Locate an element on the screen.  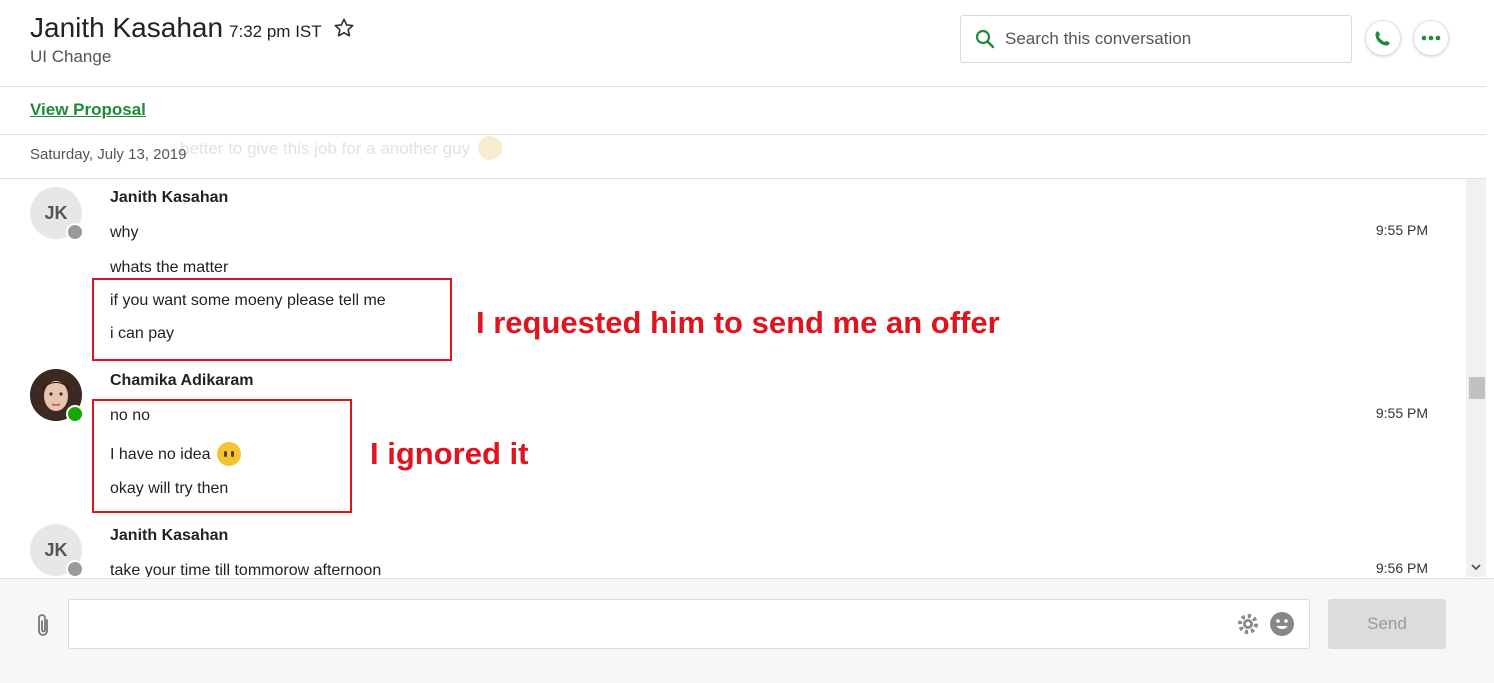
contact-name-row: Janith Kasahan 7:32 pm IST is located at coordinates (192, 28).